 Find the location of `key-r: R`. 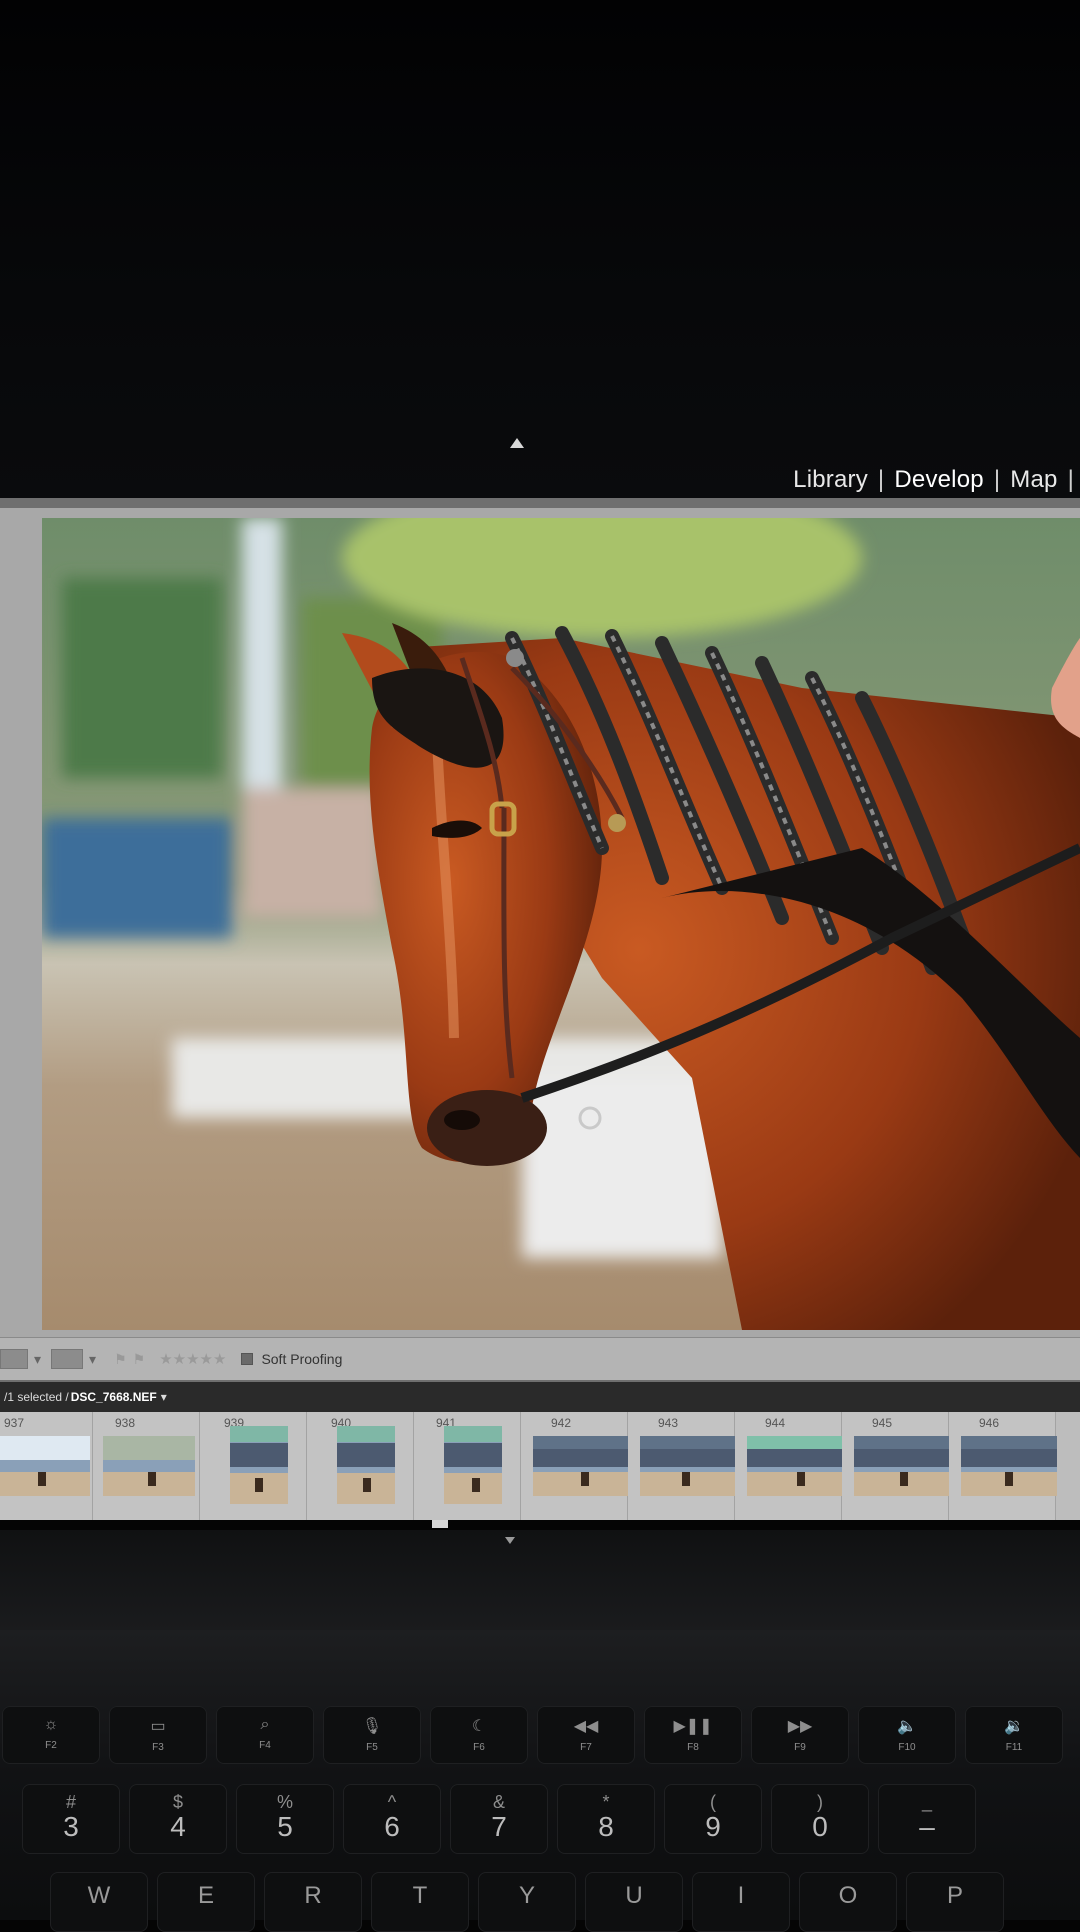

key-r: R is located at coordinates (313, 1902).